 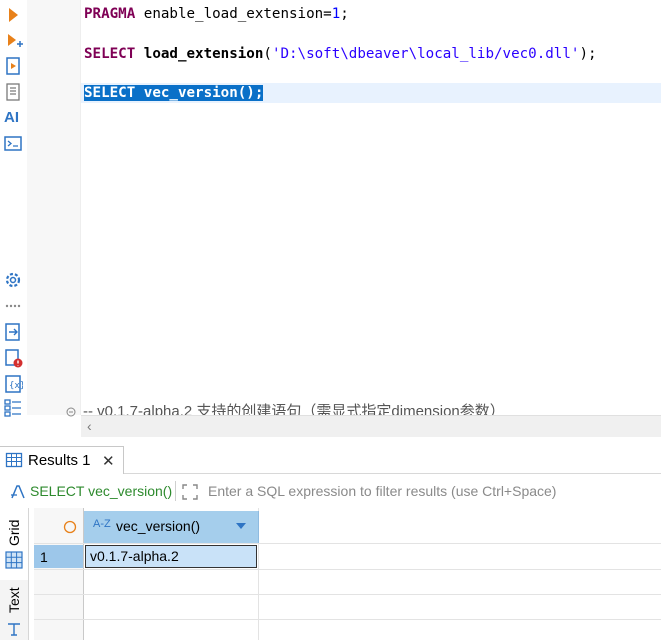 What do you see at coordinates (158, 526) in the screenshot?
I see `column-header-label: vec_version()` at bounding box center [158, 526].